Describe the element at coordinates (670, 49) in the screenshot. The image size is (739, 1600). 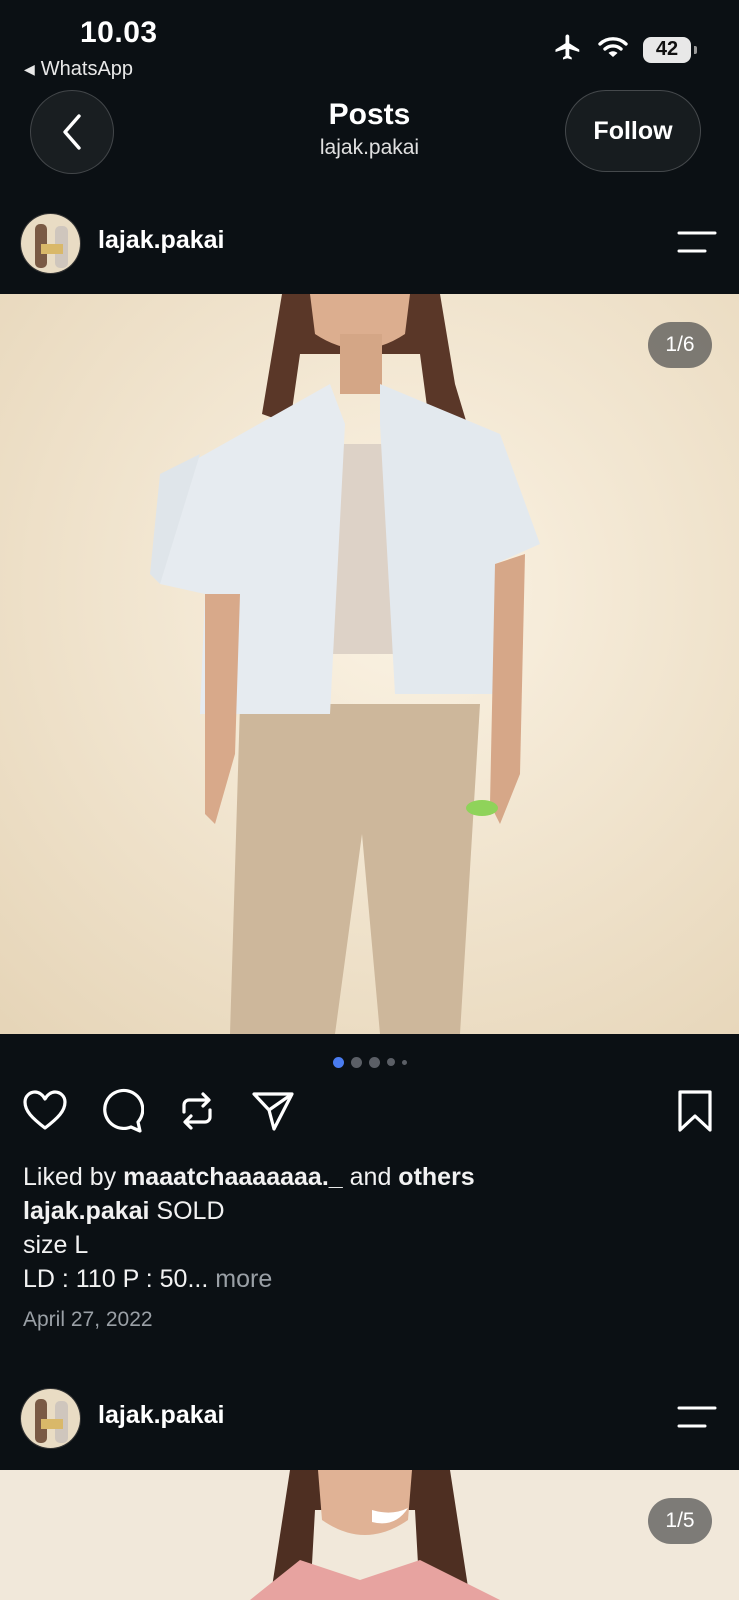
I see `battery-icon: 42` at that location.